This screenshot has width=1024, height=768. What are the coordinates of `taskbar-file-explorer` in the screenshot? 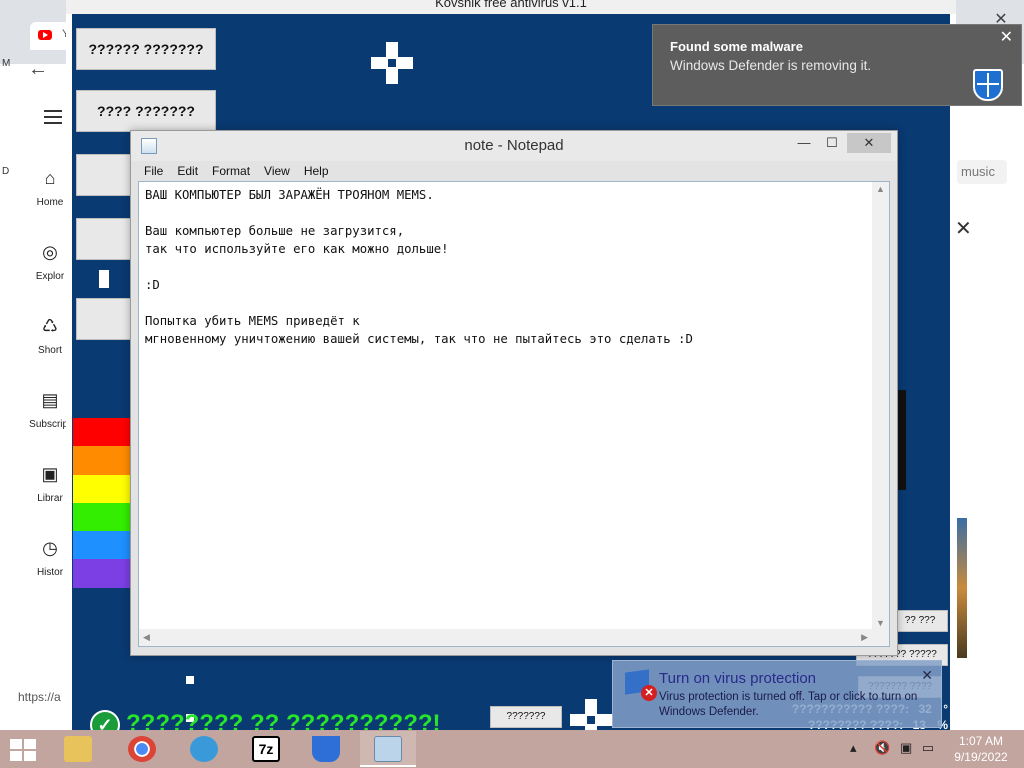 It's located at (78, 749).